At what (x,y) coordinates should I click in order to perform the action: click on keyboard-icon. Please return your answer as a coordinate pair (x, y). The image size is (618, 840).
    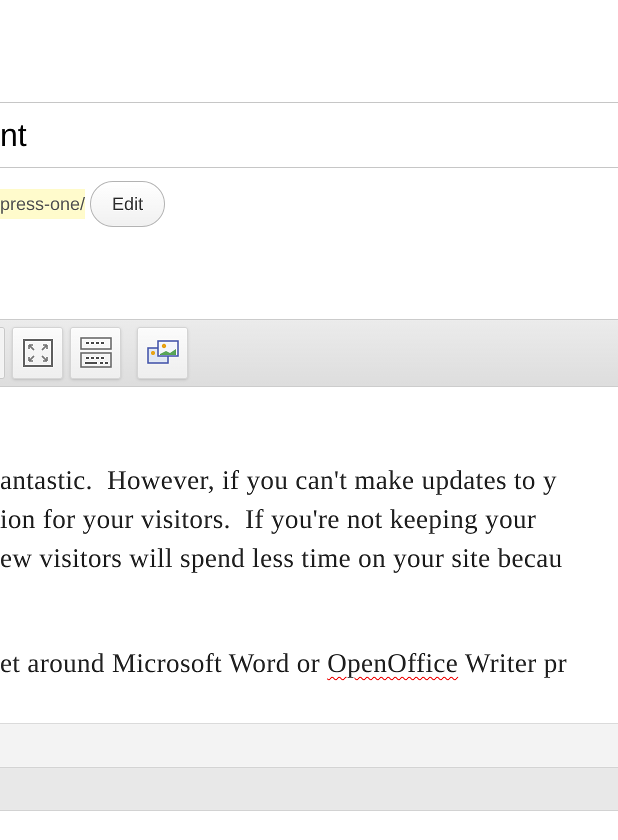
    Looking at the image, I should click on (95, 353).